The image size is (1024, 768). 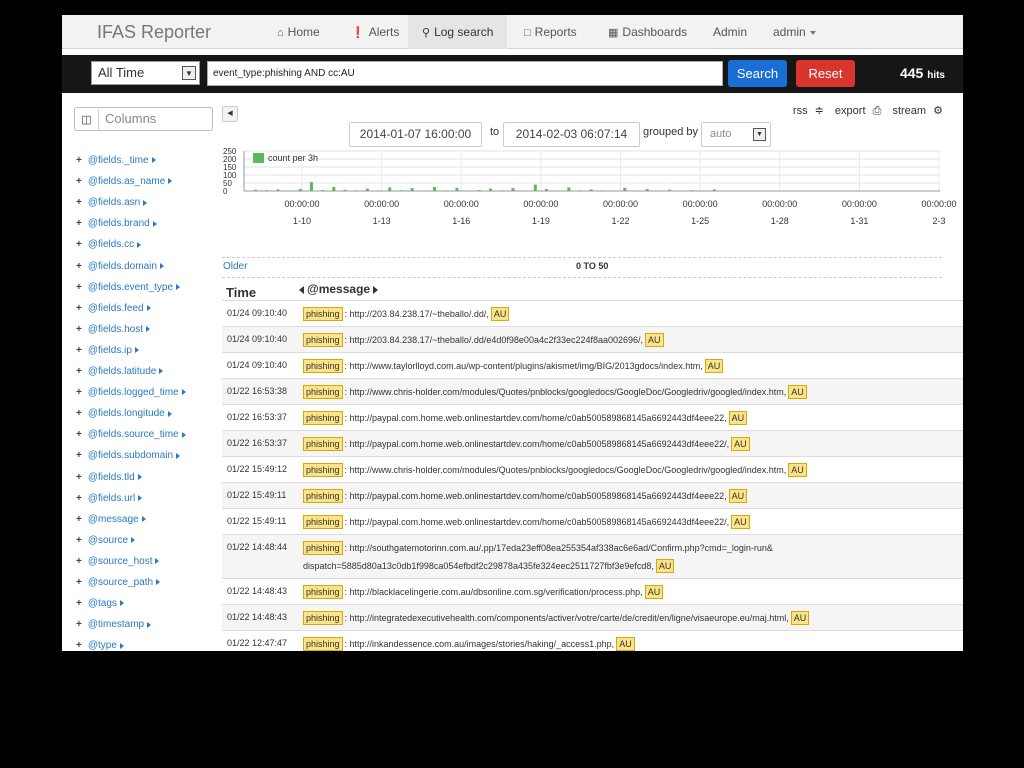 I want to click on sidebar-field: + @fields.logged_time, so click(x=131, y=392).